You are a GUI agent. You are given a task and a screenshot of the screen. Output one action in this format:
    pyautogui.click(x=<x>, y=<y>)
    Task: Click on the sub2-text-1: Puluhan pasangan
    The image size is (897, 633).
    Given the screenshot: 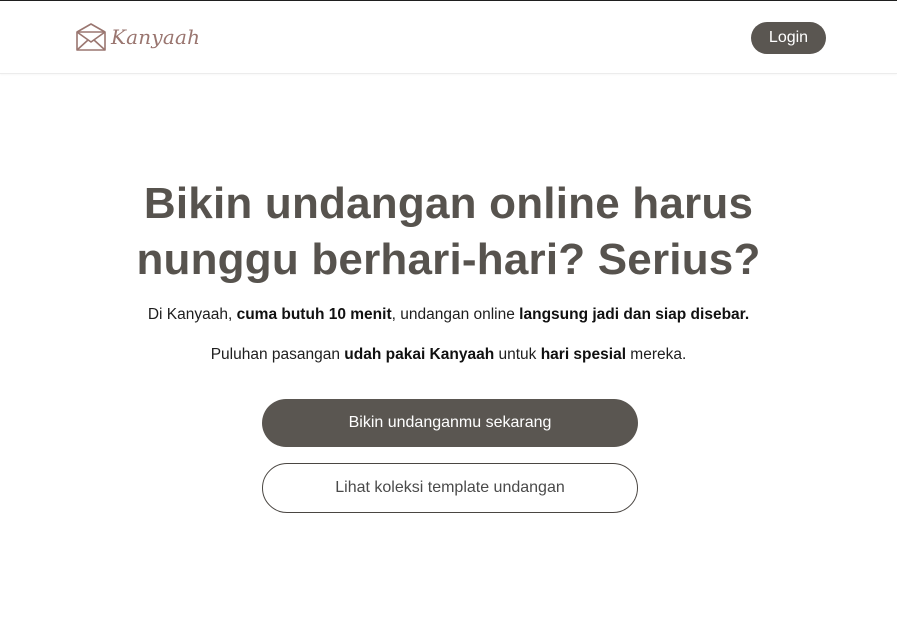 What is the action you would take?
    pyautogui.click(x=277, y=354)
    